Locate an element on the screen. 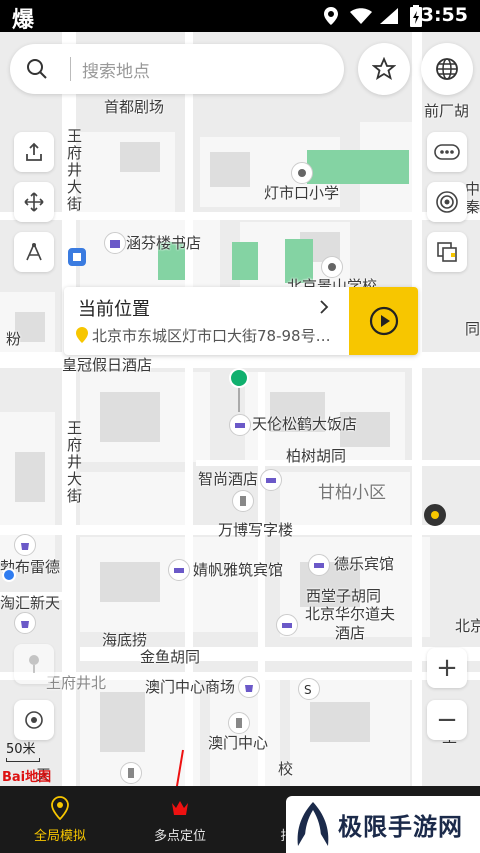 The height and width of the screenshot is (853, 480). map-label: 灯市口小学 is located at coordinates (302, 193).